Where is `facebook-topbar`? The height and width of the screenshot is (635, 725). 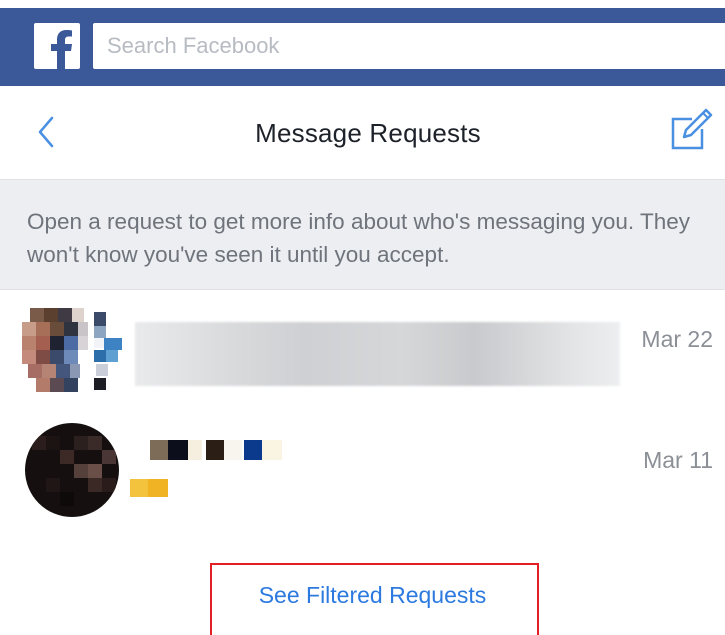
facebook-topbar is located at coordinates (362, 43).